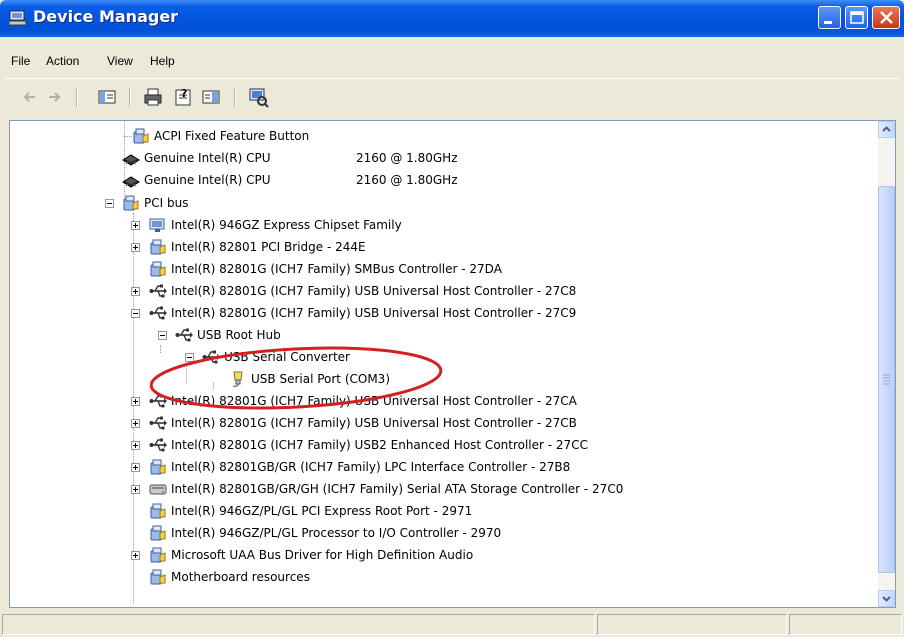 Image resolution: width=904 pixels, height=637 pixels. I want to click on maximize-icon, so click(857, 17).